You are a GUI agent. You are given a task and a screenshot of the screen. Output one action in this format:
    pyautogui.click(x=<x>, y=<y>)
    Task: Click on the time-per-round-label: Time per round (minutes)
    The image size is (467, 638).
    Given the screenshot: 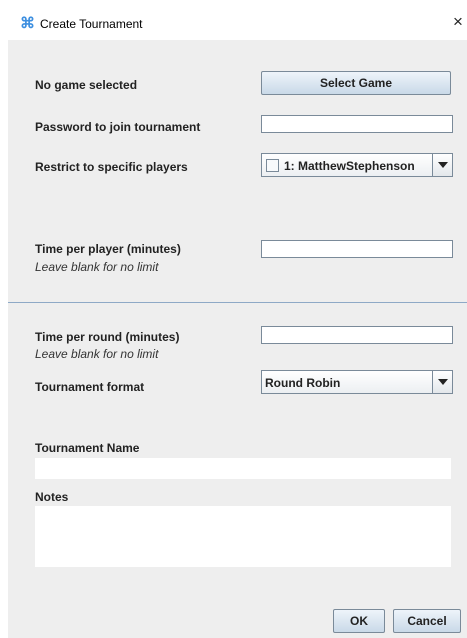 What is the action you would take?
    pyautogui.click(x=107, y=337)
    